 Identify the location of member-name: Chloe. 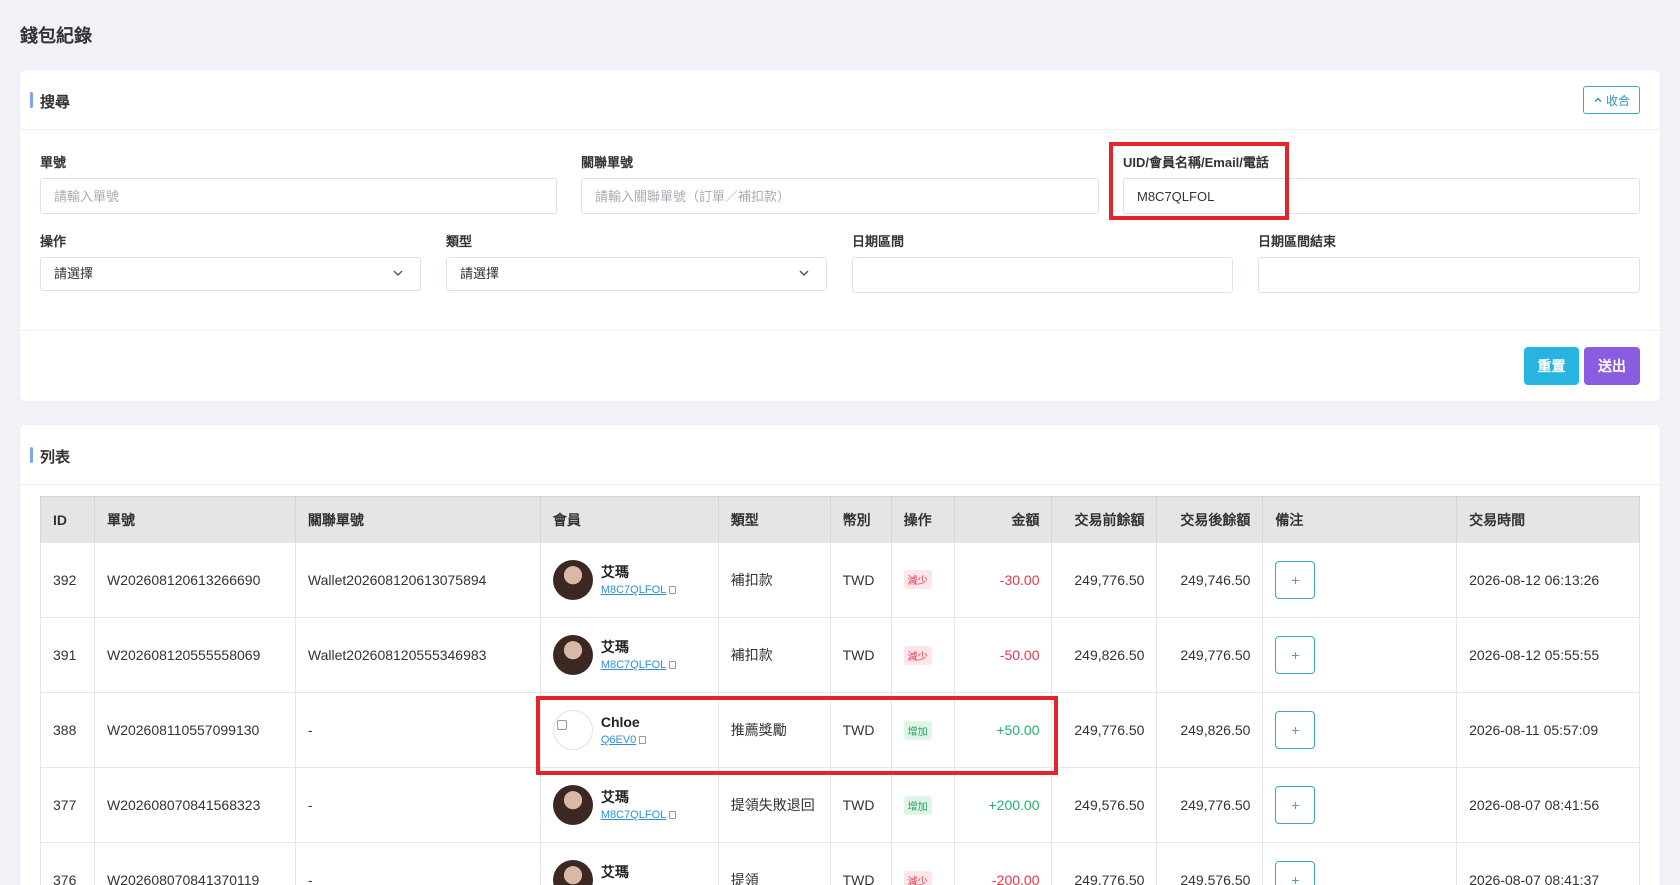
(620, 722).